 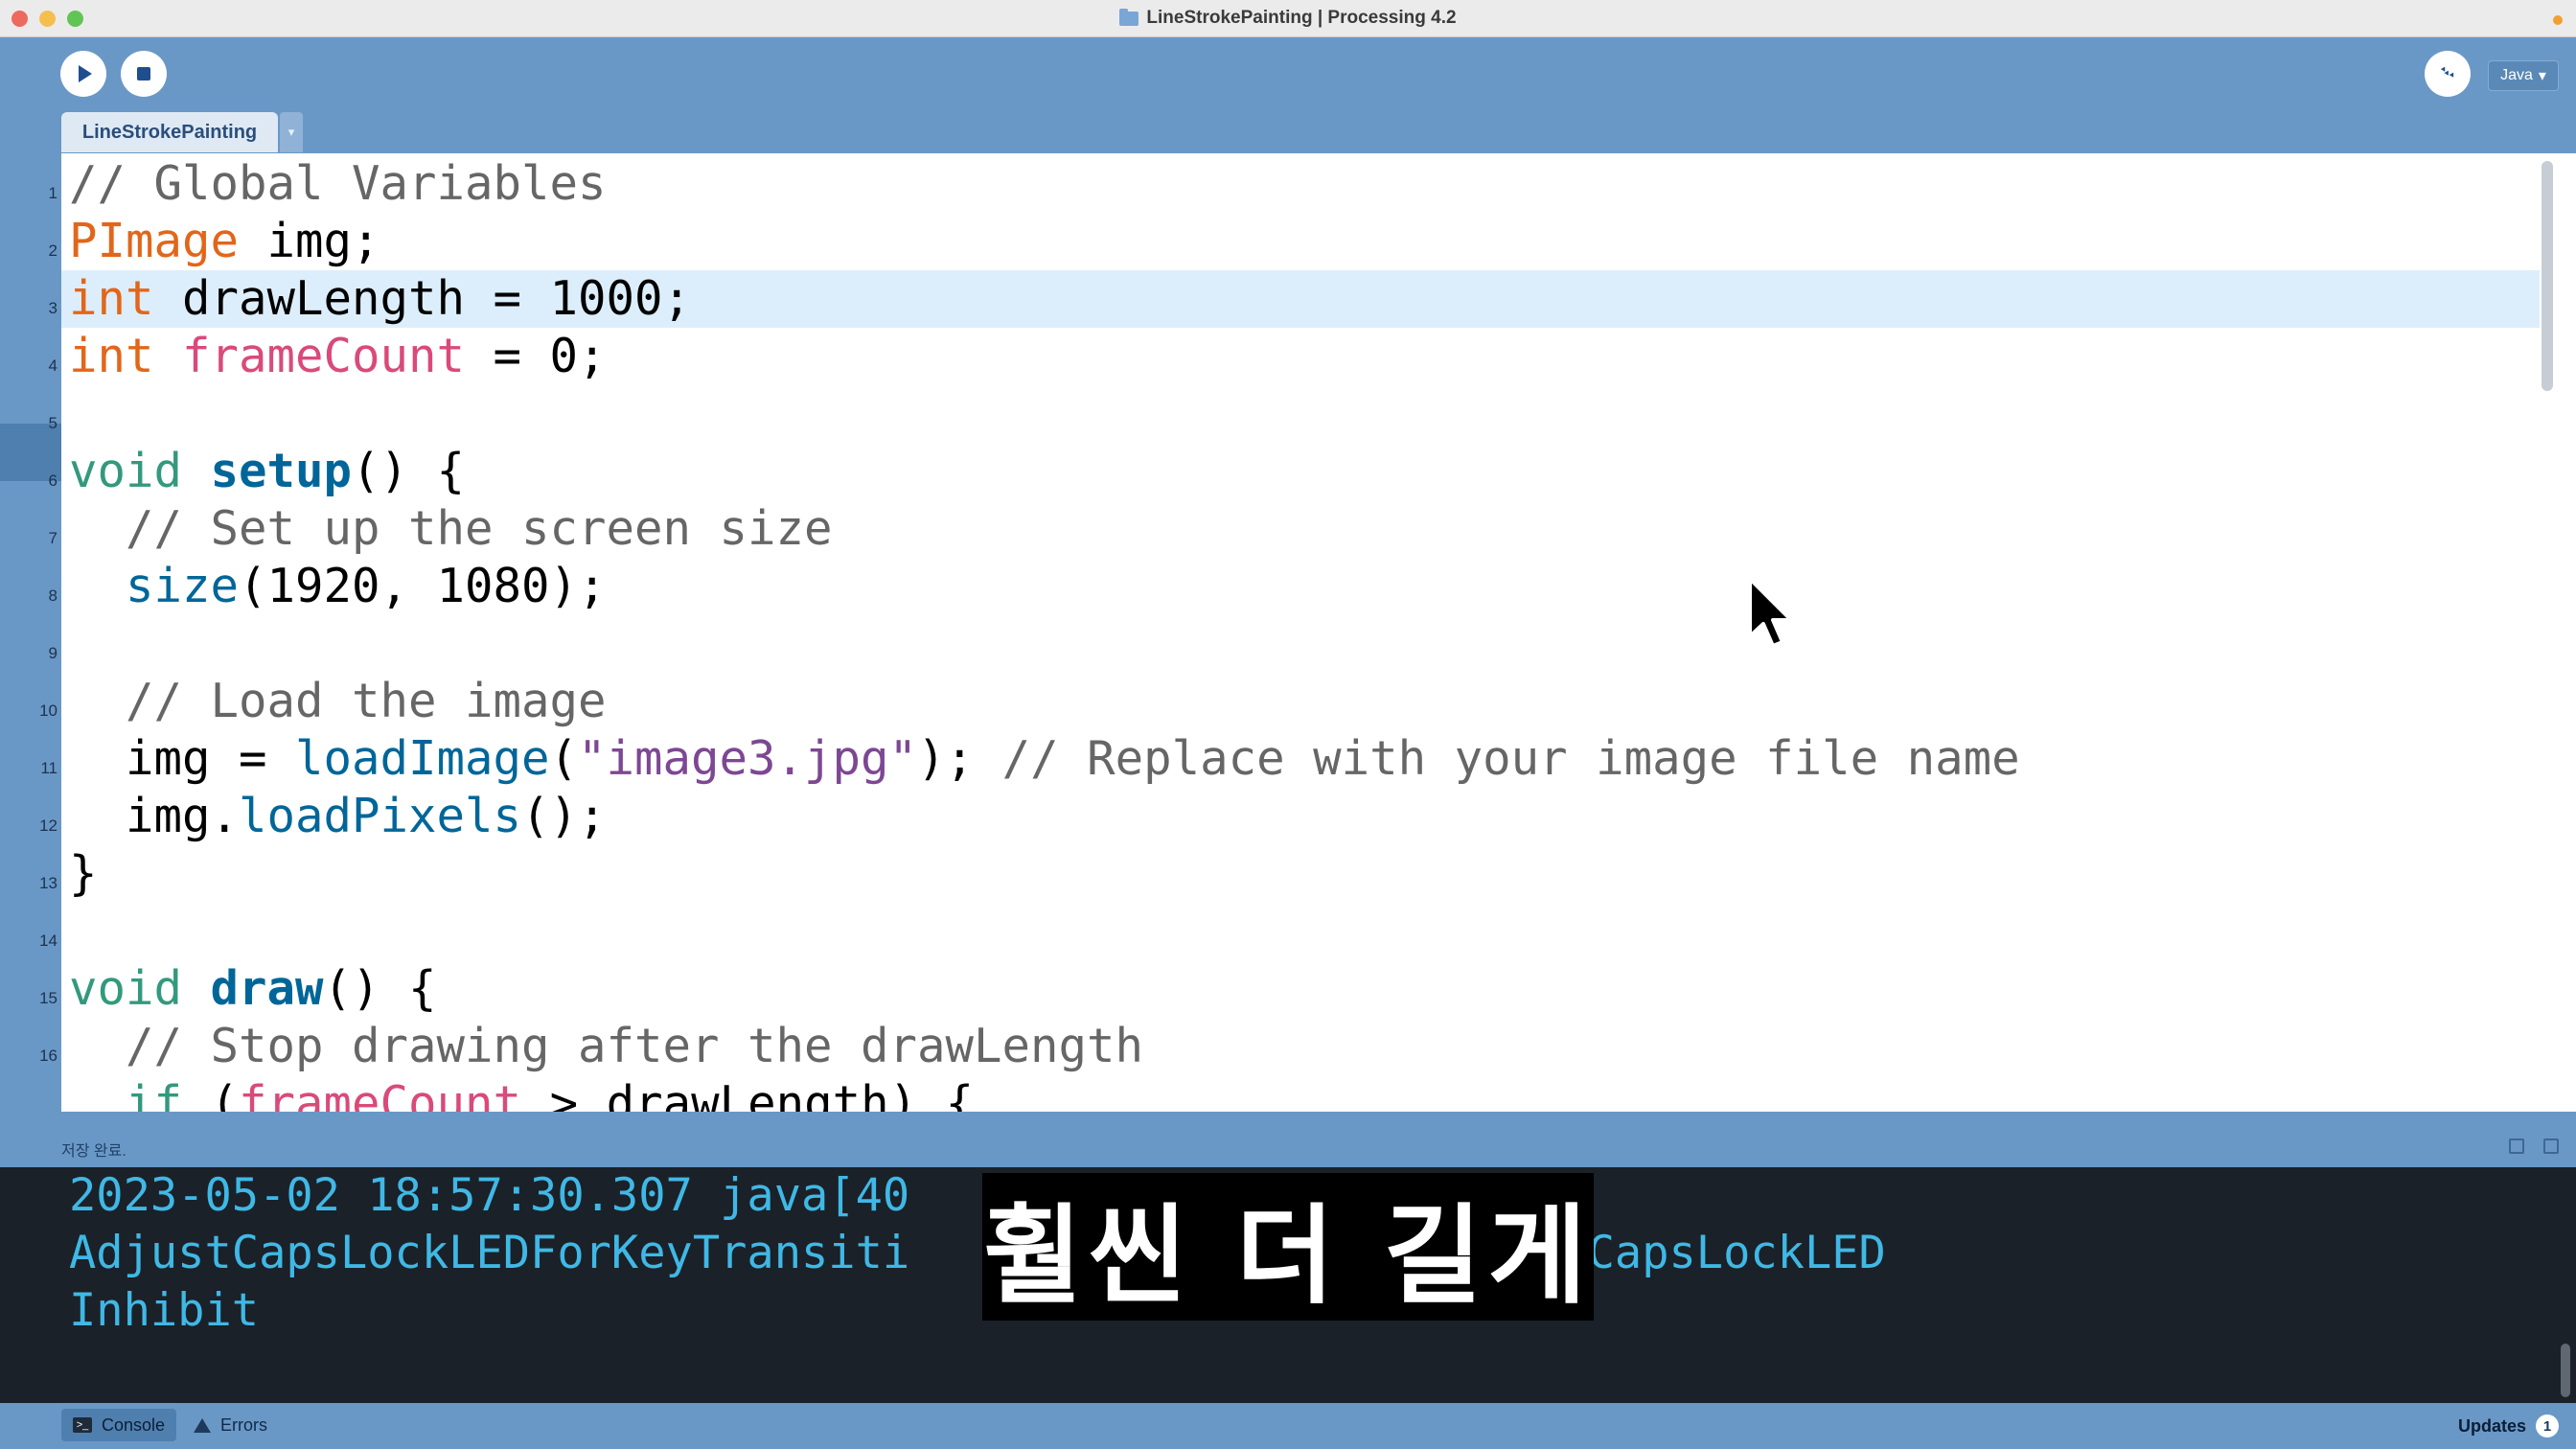 I want to click on code-token: // Replace with your image file name, so click(x=1510, y=759).